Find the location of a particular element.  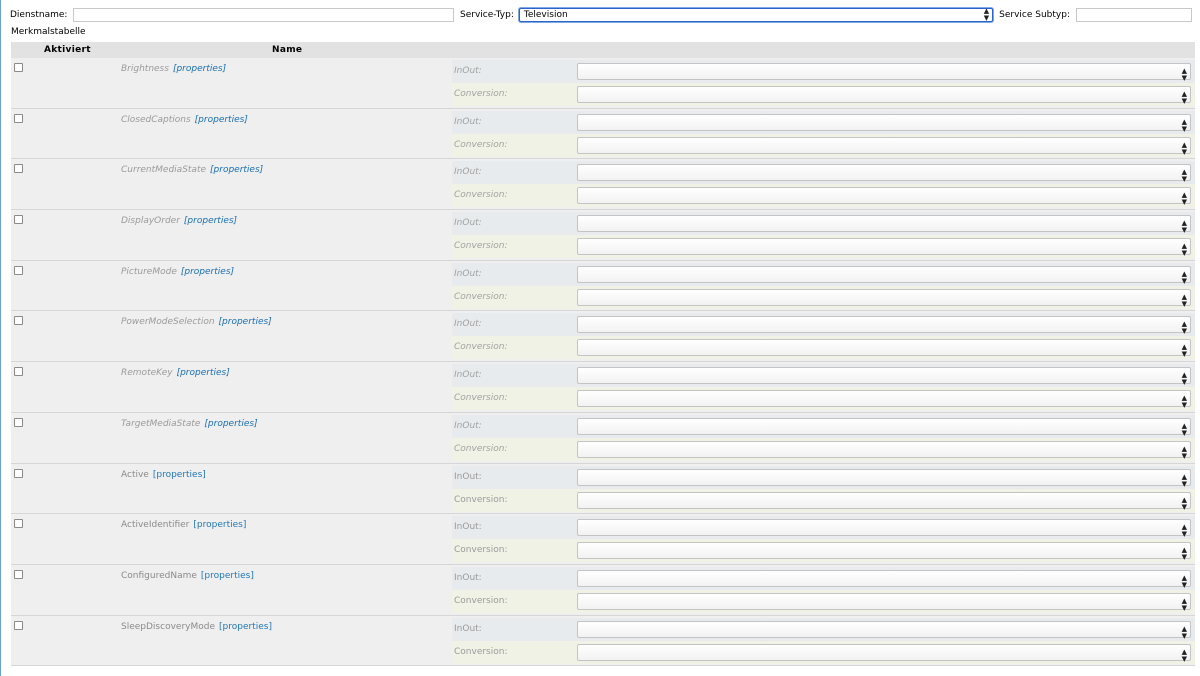

characteristic-name-cell: ConfiguredName [properties] is located at coordinates (187, 576).